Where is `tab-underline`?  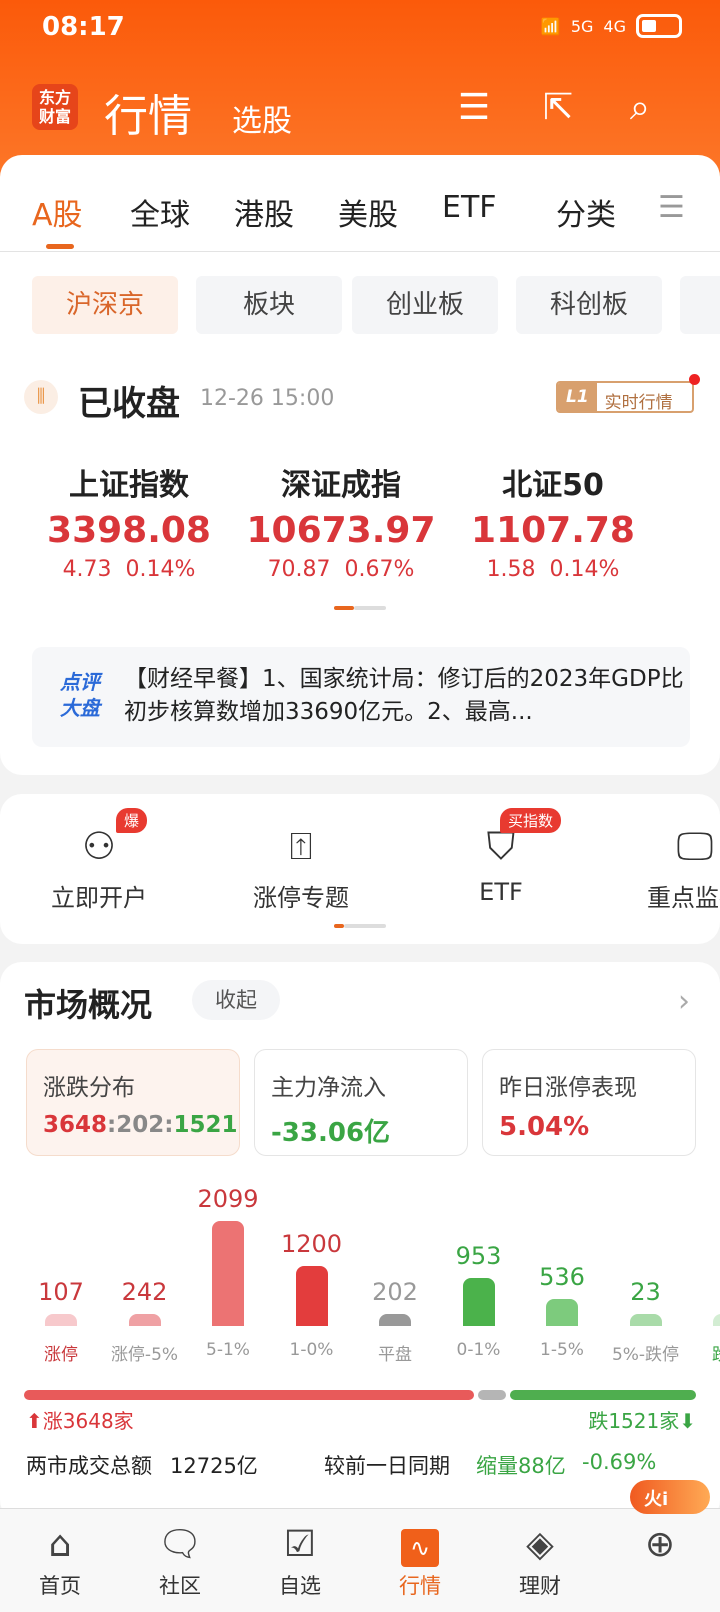
tab-underline is located at coordinates (60, 246).